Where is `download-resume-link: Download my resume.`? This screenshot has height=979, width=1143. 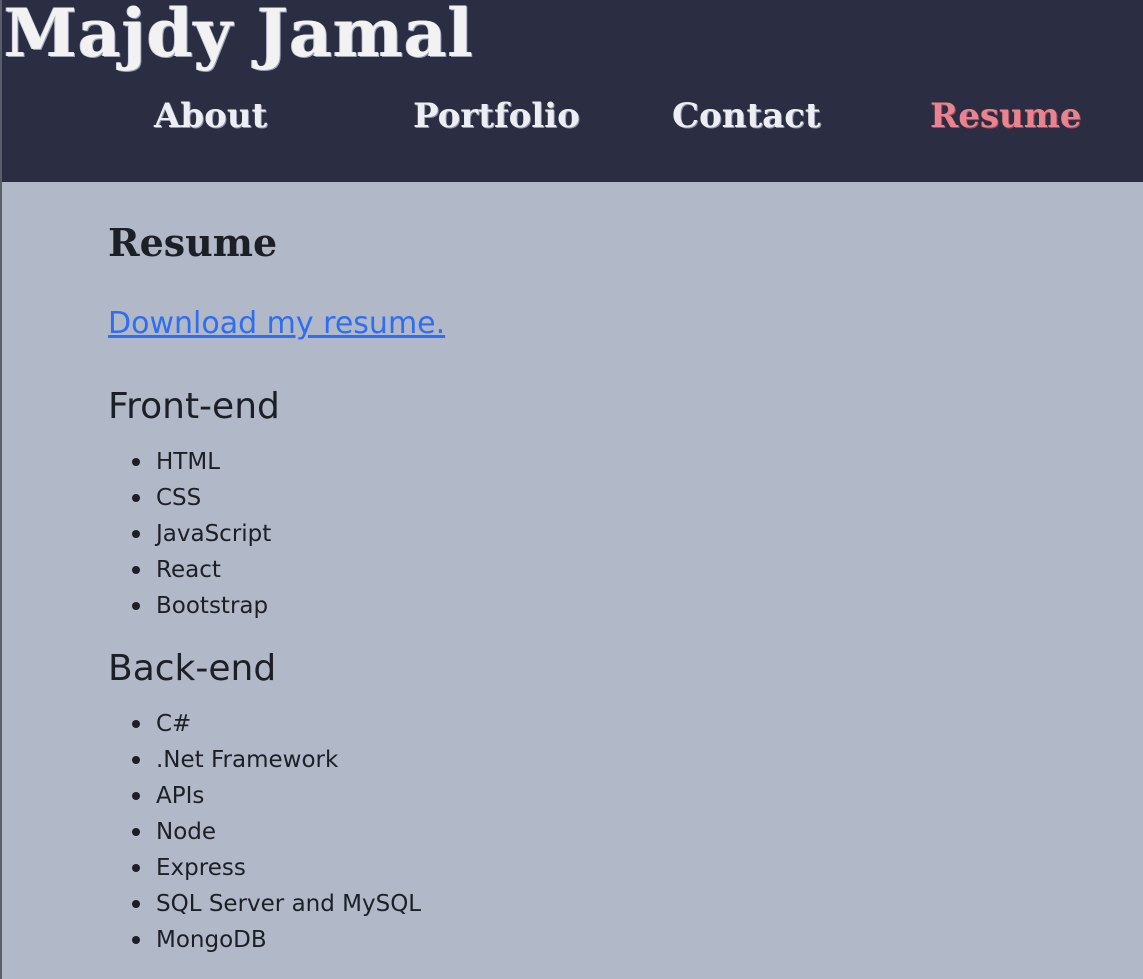 download-resume-link: Download my resume. is located at coordinates (276, 323).